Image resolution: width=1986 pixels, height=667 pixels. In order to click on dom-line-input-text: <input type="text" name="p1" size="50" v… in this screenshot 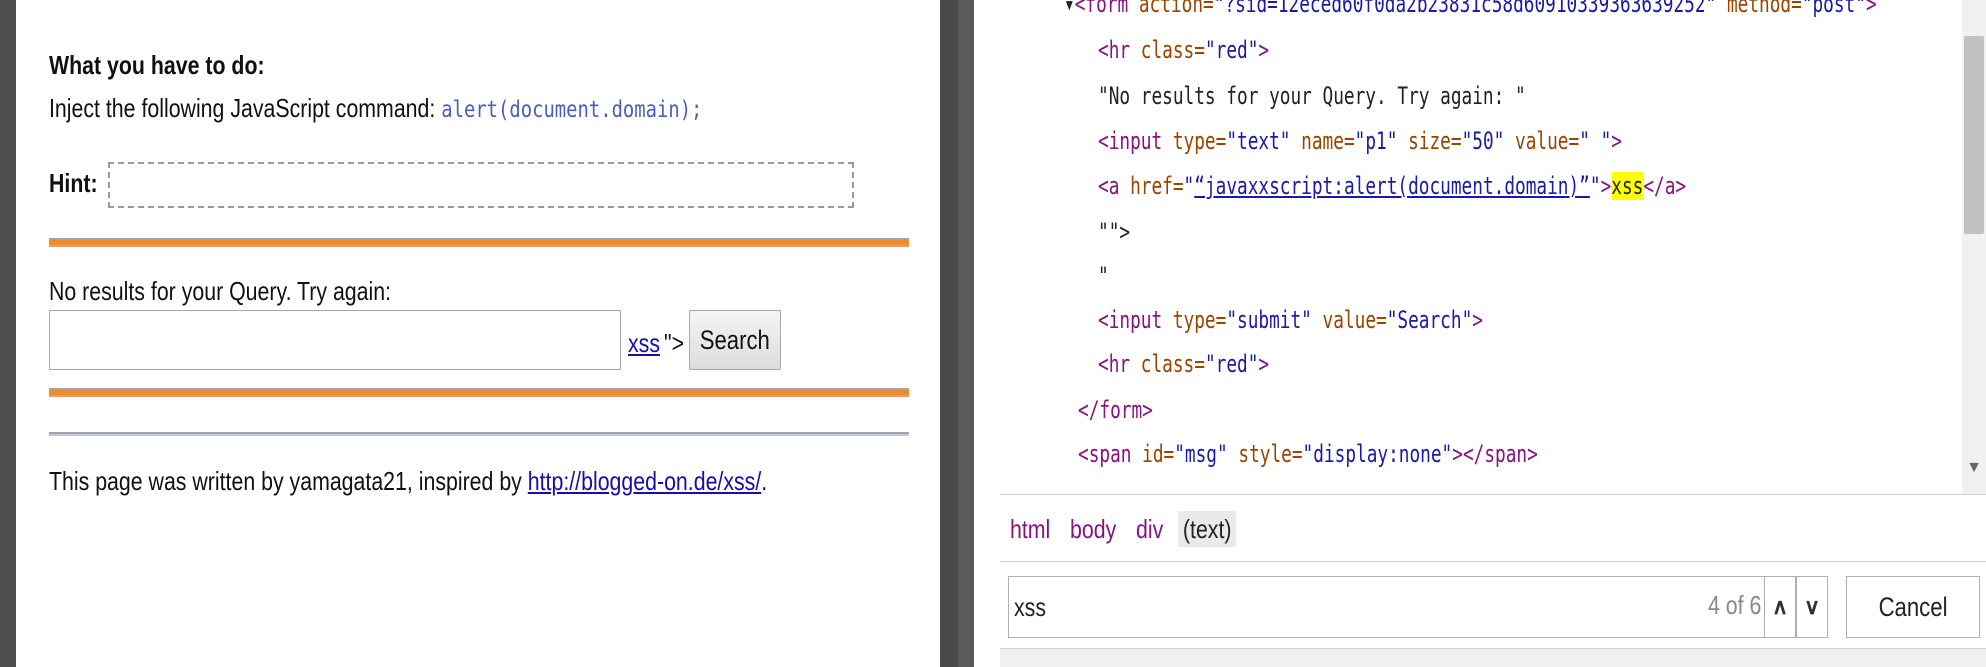, I will do `click(1360, 141)`.